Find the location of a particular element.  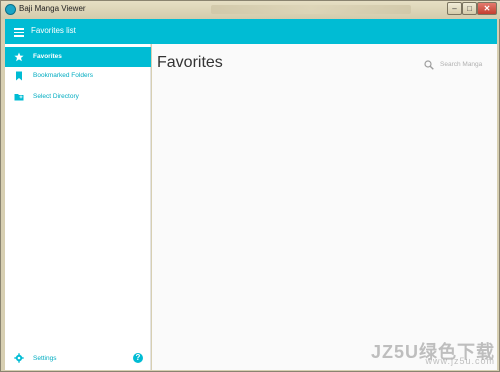

window-titlebar: Baji Manga Viewer – □ ✕ is located at coordinates (250, 10).